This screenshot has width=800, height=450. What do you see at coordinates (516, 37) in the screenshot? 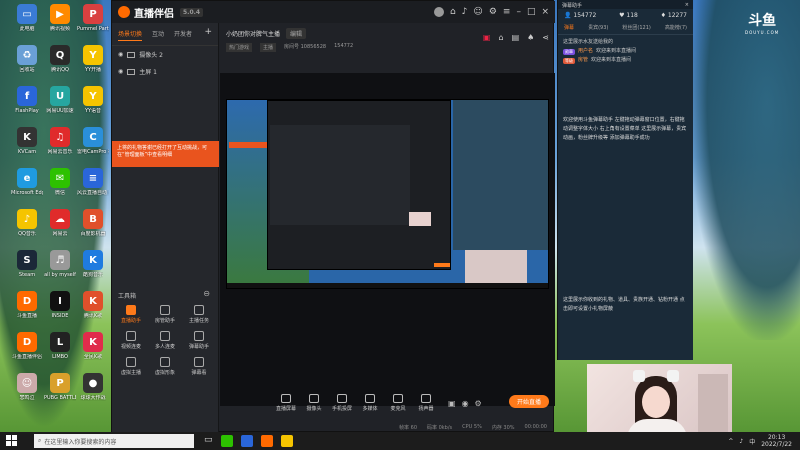
I see `clip-icon: ▤` at bounding box center [516, 37].